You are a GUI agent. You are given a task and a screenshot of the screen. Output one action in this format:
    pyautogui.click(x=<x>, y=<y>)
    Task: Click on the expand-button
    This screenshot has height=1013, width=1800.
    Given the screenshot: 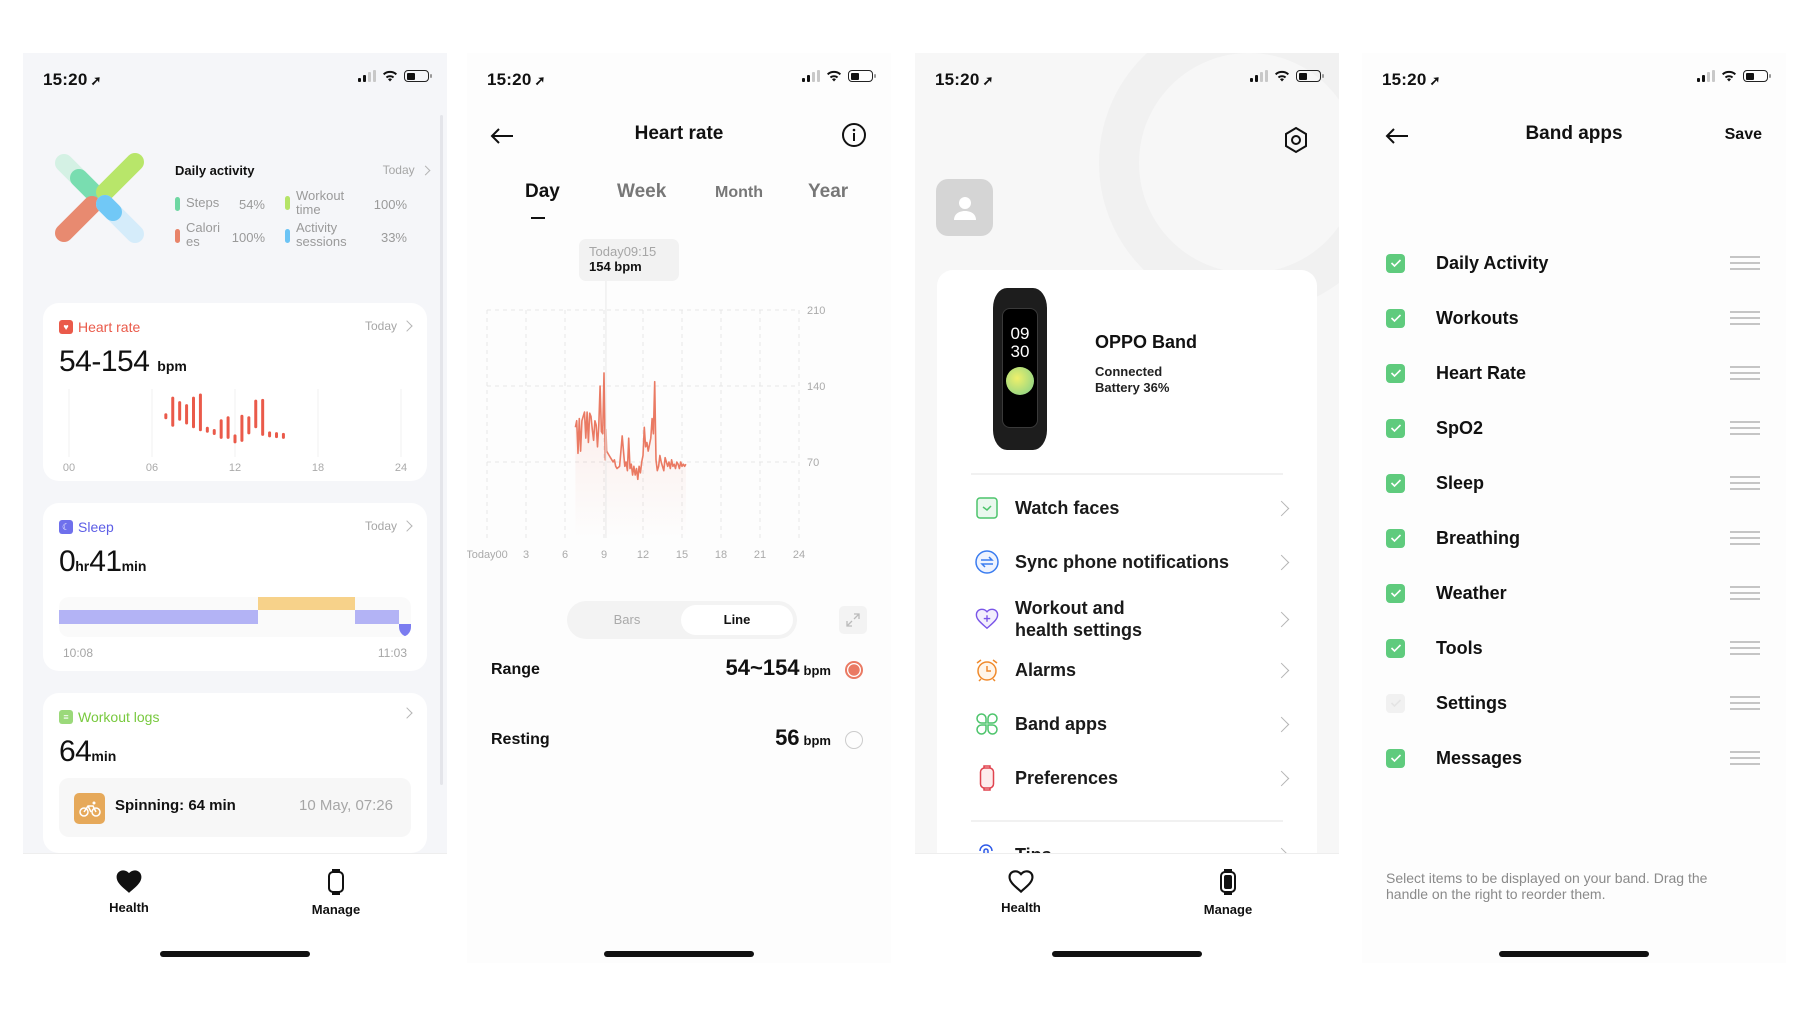 What is the action you would take?
    pyautogui.click(x=853, y=620)
    